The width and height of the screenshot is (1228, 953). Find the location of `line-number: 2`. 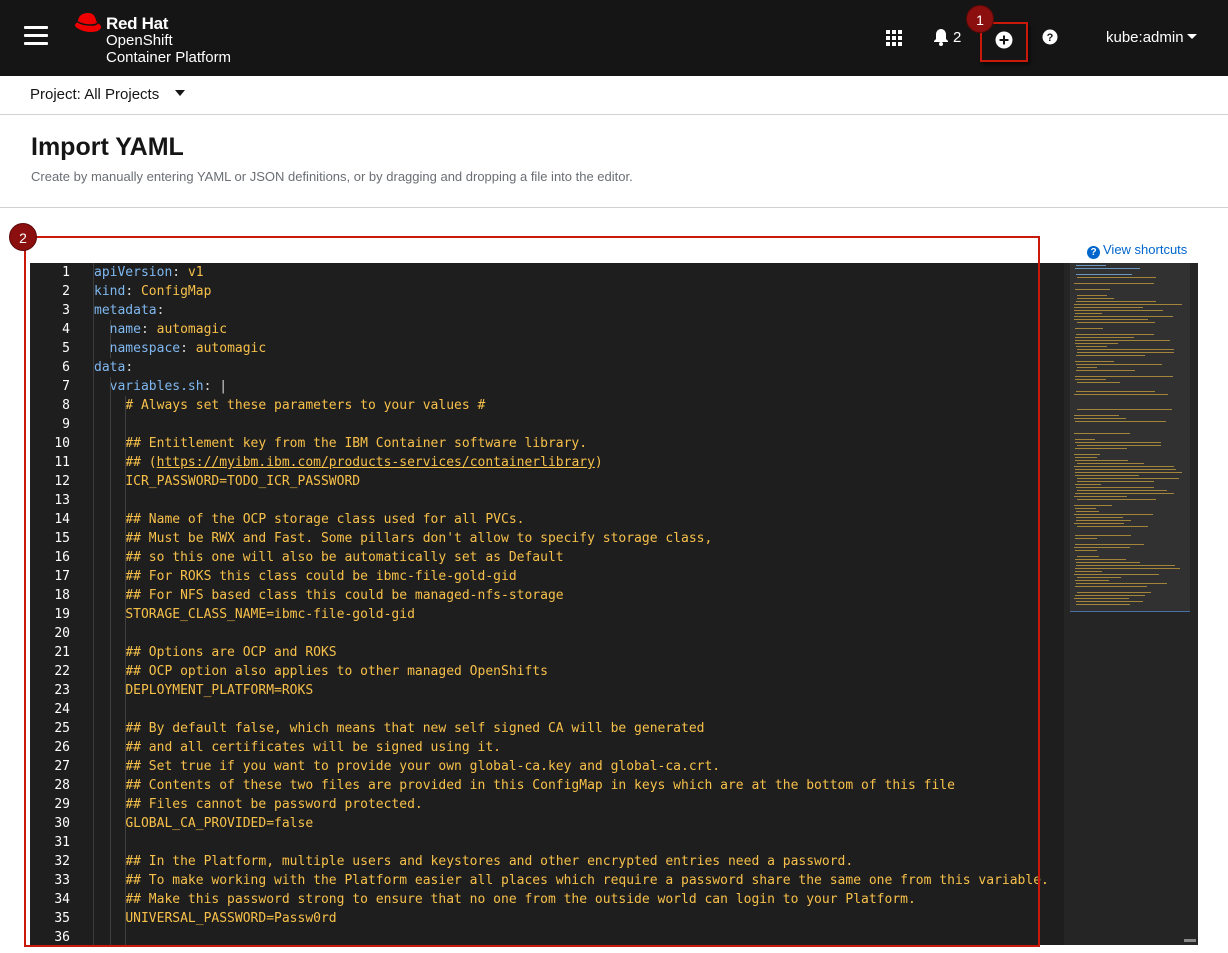

line-number: 2 is located at coordinates (66, 291).